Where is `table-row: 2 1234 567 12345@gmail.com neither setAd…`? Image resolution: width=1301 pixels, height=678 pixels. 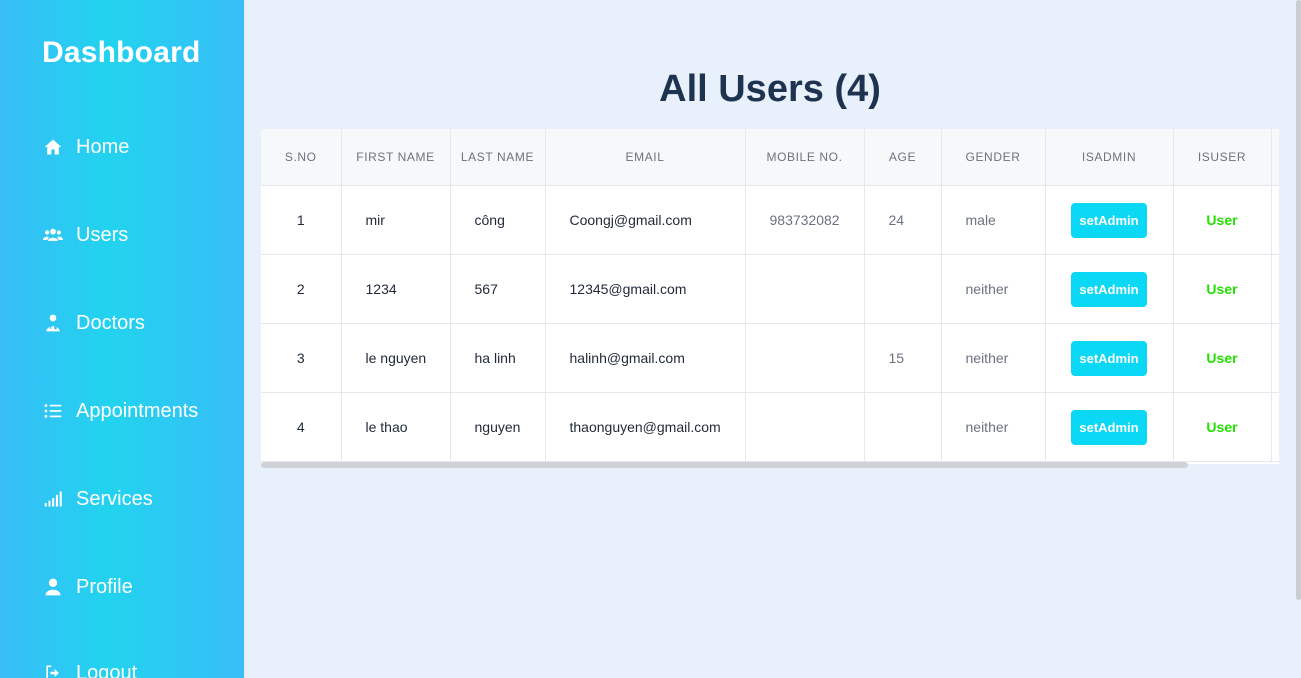 table-row: 2 1234 567 12345@gmail.com neither setAd… is located at coordinates (770, 289).